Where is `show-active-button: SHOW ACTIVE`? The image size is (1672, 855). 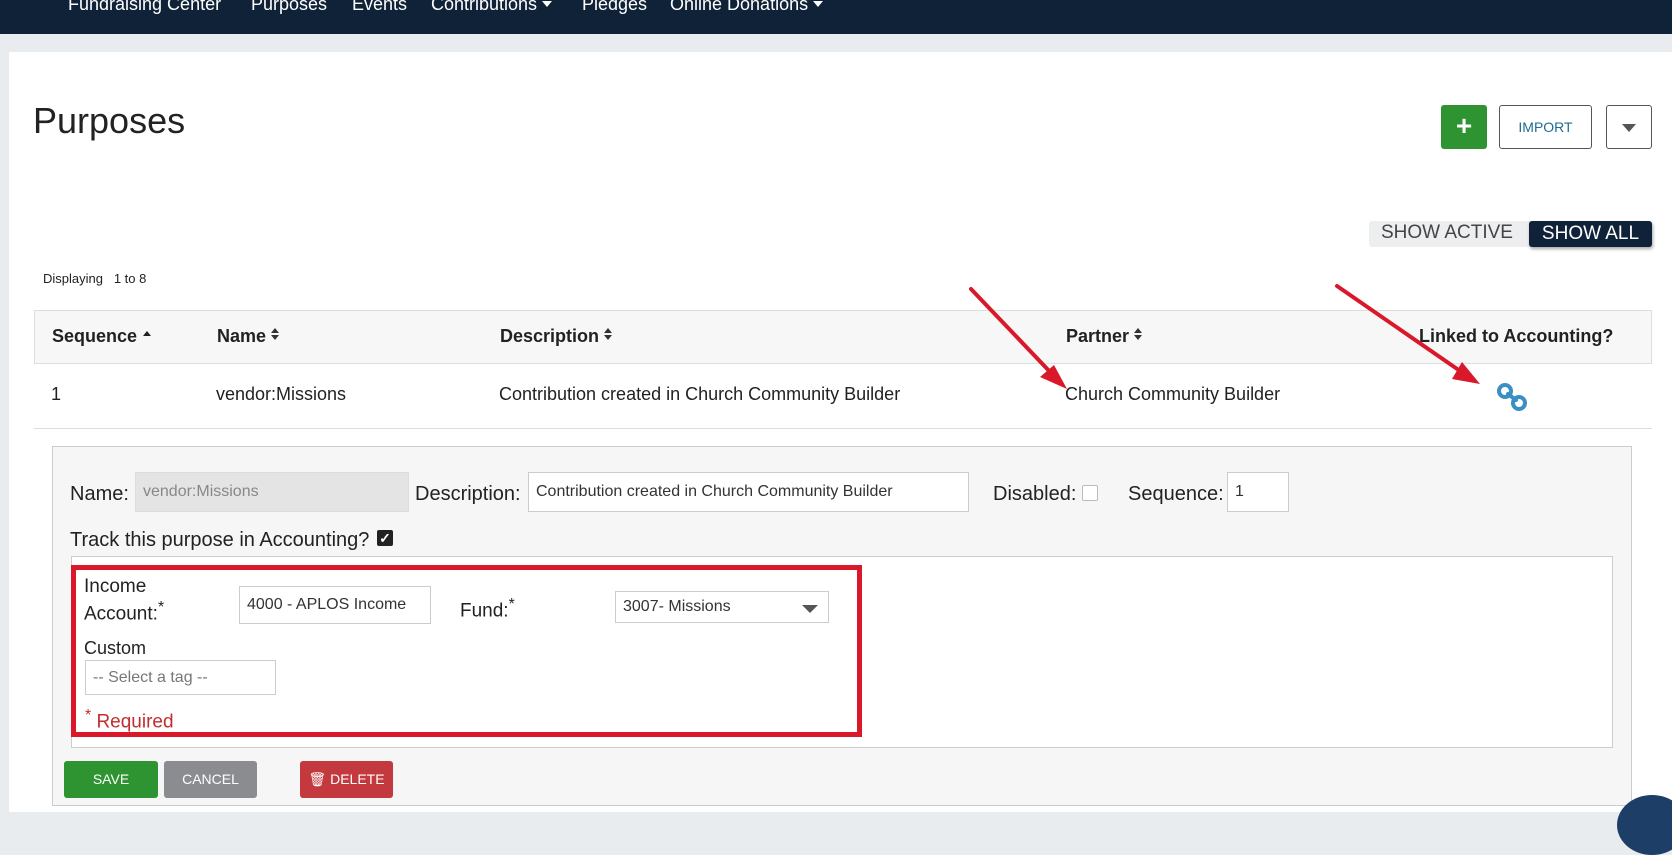
show-active-button: SHOW ACTIVE is located at coordinates (1447, 233).